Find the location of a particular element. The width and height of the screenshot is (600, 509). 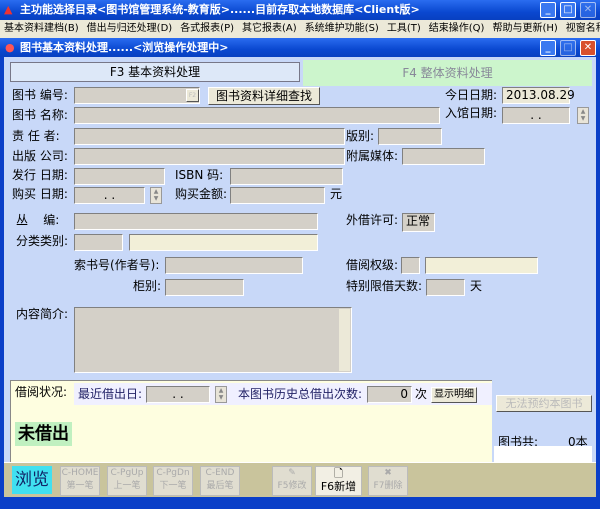

menu-window: 视窗名称(W) is located at coordinates (583, 28).